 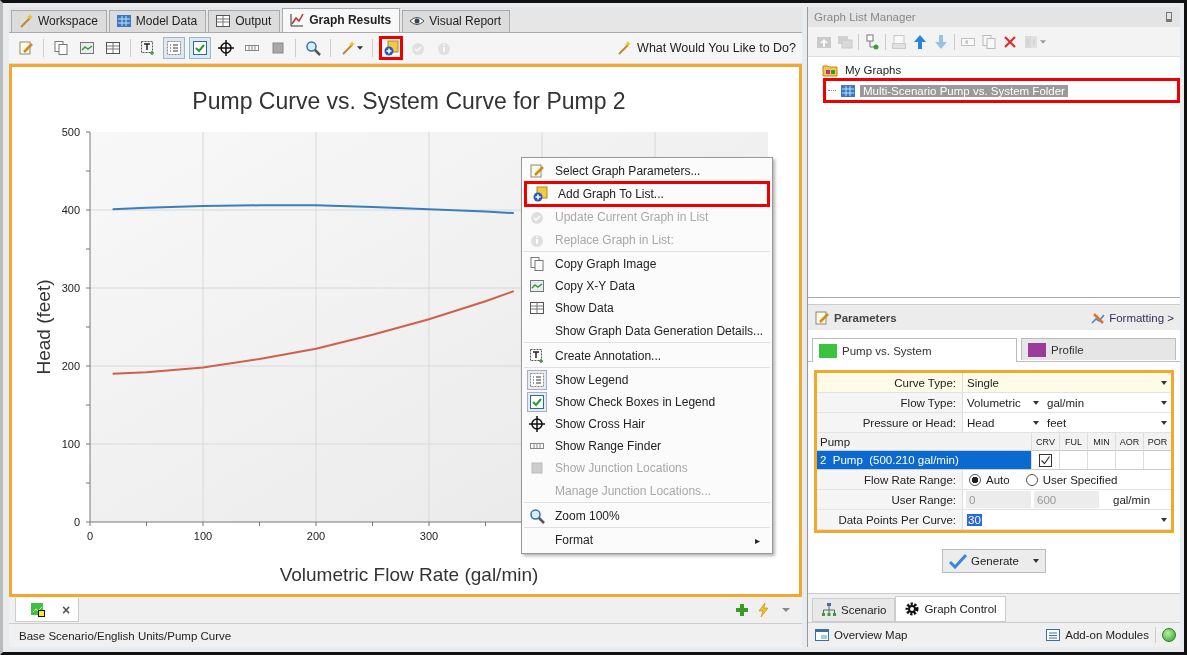 What do you see at coordinates (647, 446) in the screenshot?
I see `menu-item: Show Range Finder` at bounding box center [647, 446].